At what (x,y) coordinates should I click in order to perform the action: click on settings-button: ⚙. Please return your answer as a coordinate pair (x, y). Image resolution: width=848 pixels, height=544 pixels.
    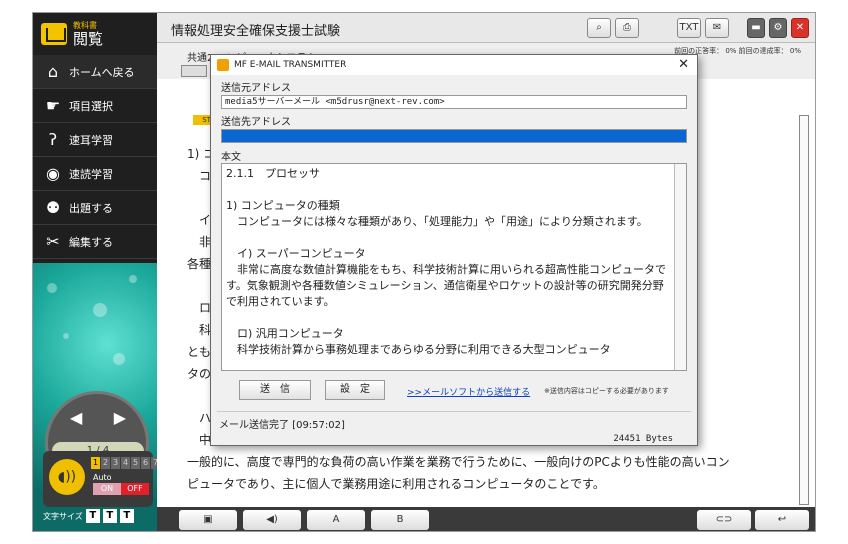
    Looking at the image, I should click on (778, 28).